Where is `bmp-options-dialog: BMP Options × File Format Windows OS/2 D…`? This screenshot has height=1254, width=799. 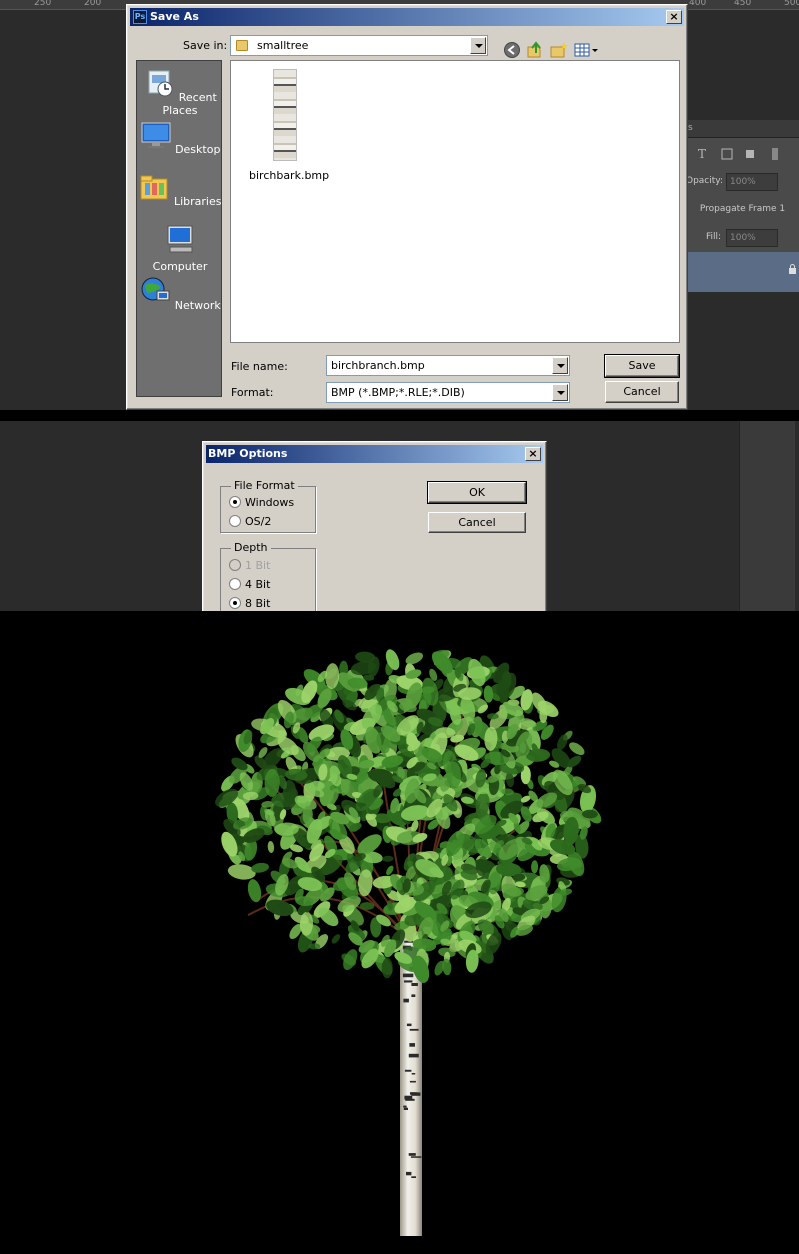 bmp-options-dialog: BMP Options × File Format Windows OS/2 D… is located at coordinates (374, 526).